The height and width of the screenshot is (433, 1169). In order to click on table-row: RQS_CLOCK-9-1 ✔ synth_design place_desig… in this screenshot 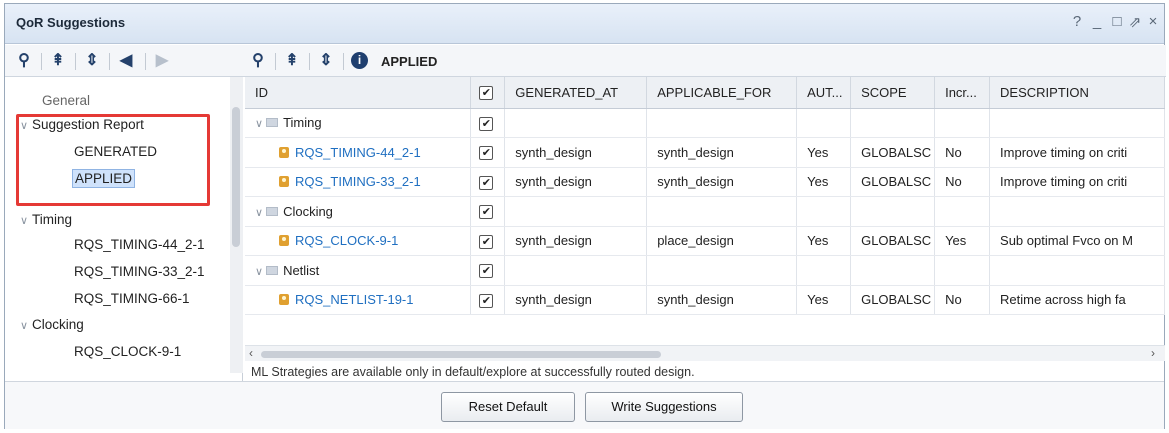, I will do `click(705, 241)`.